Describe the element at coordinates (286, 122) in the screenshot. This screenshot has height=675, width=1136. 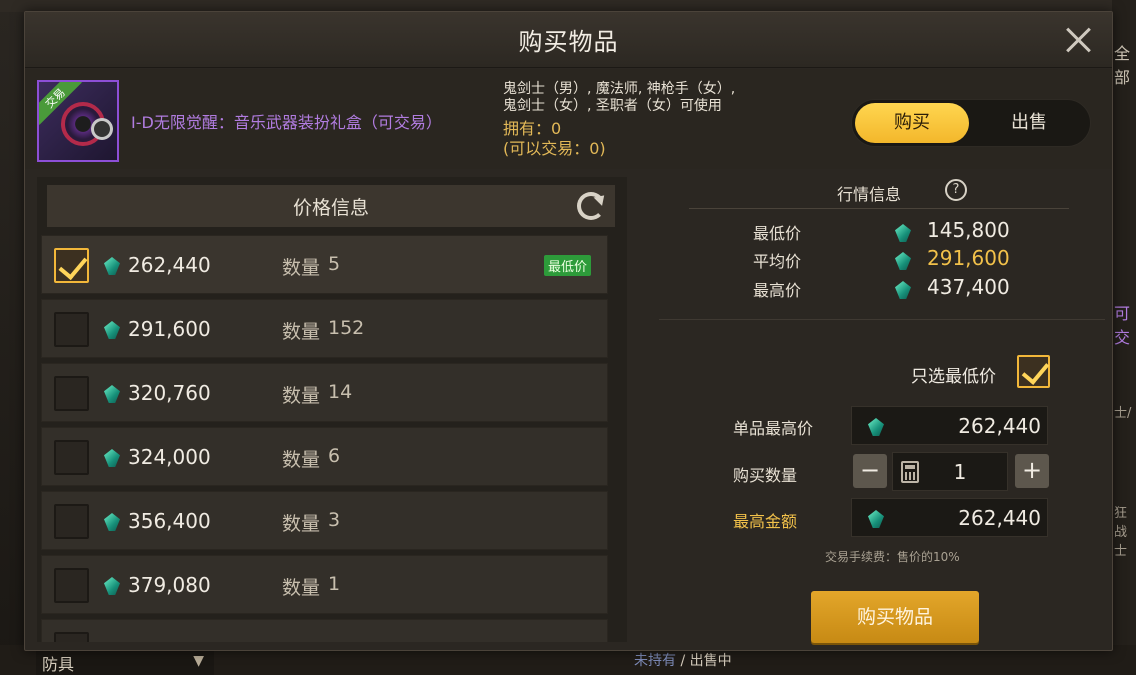
I see `item-name: I-D无限觉醒：音乐武器装扮礼盒（可交易）` at that location.